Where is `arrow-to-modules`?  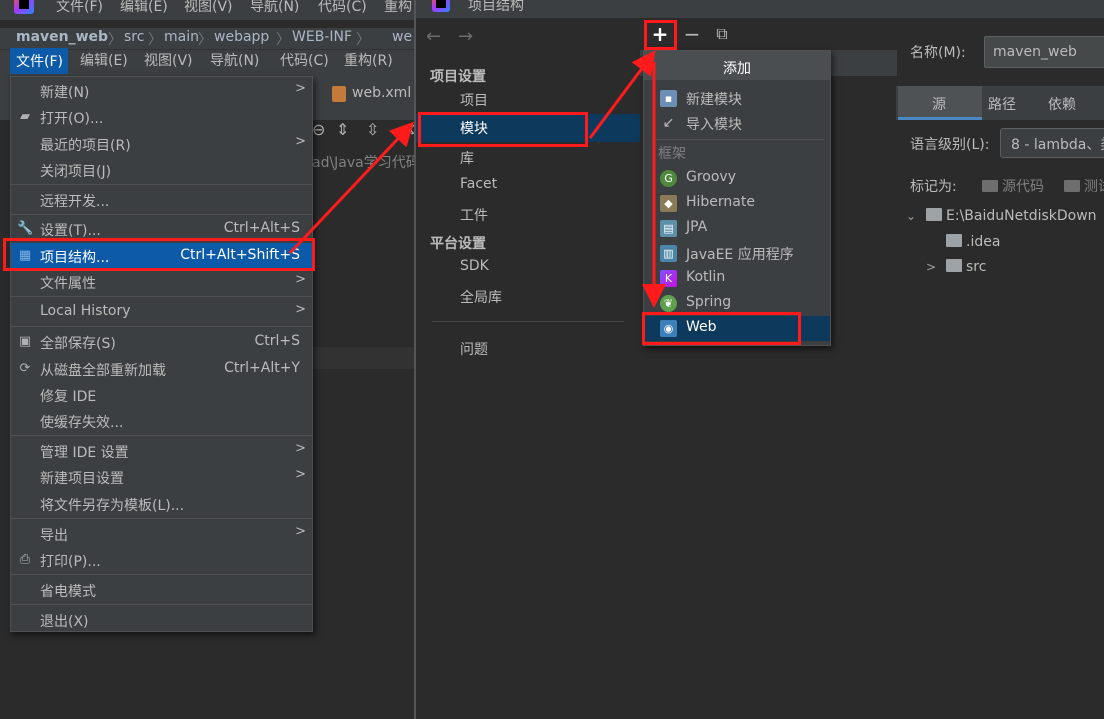
arrow-to-modules is located at coordinates (351, 188).